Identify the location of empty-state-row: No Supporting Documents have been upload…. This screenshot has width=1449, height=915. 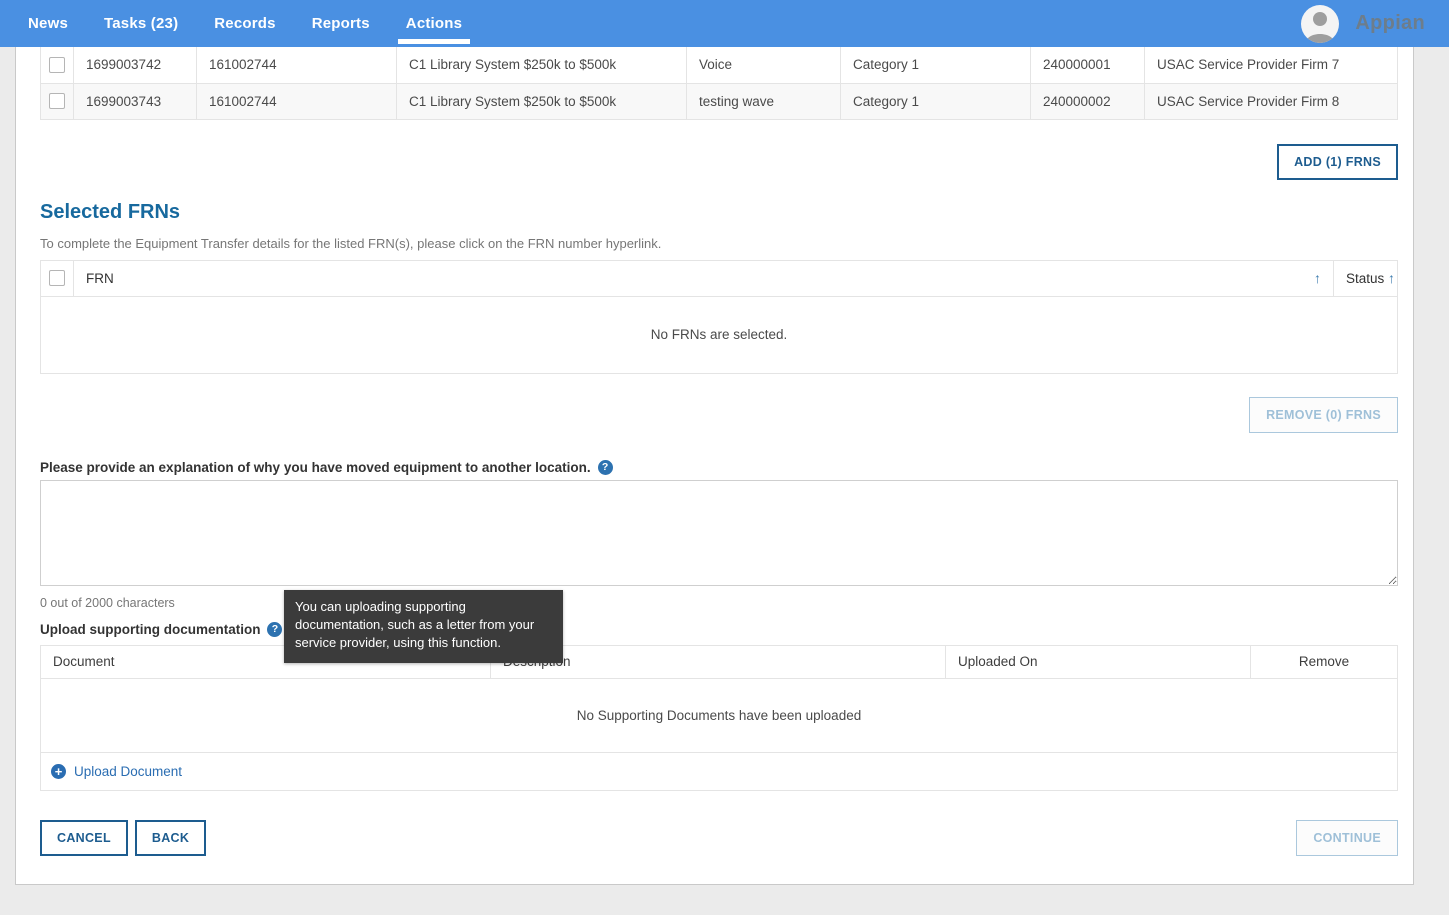
(719, 715).